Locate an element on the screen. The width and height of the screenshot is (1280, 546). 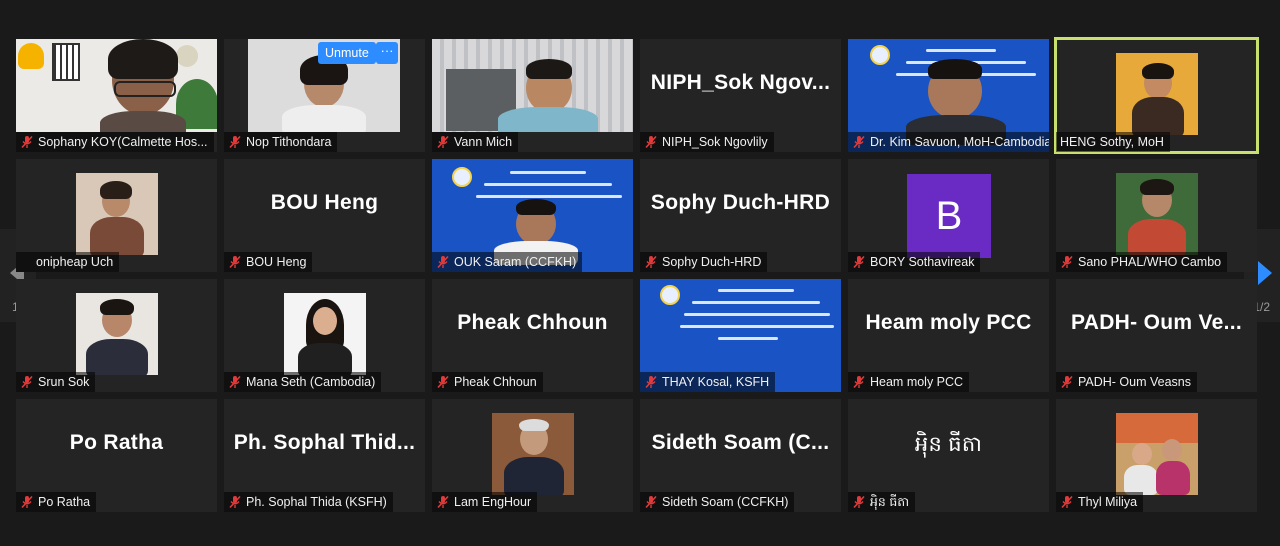
participant-name: Heam moly PCC is located at coordinates (917, 382).